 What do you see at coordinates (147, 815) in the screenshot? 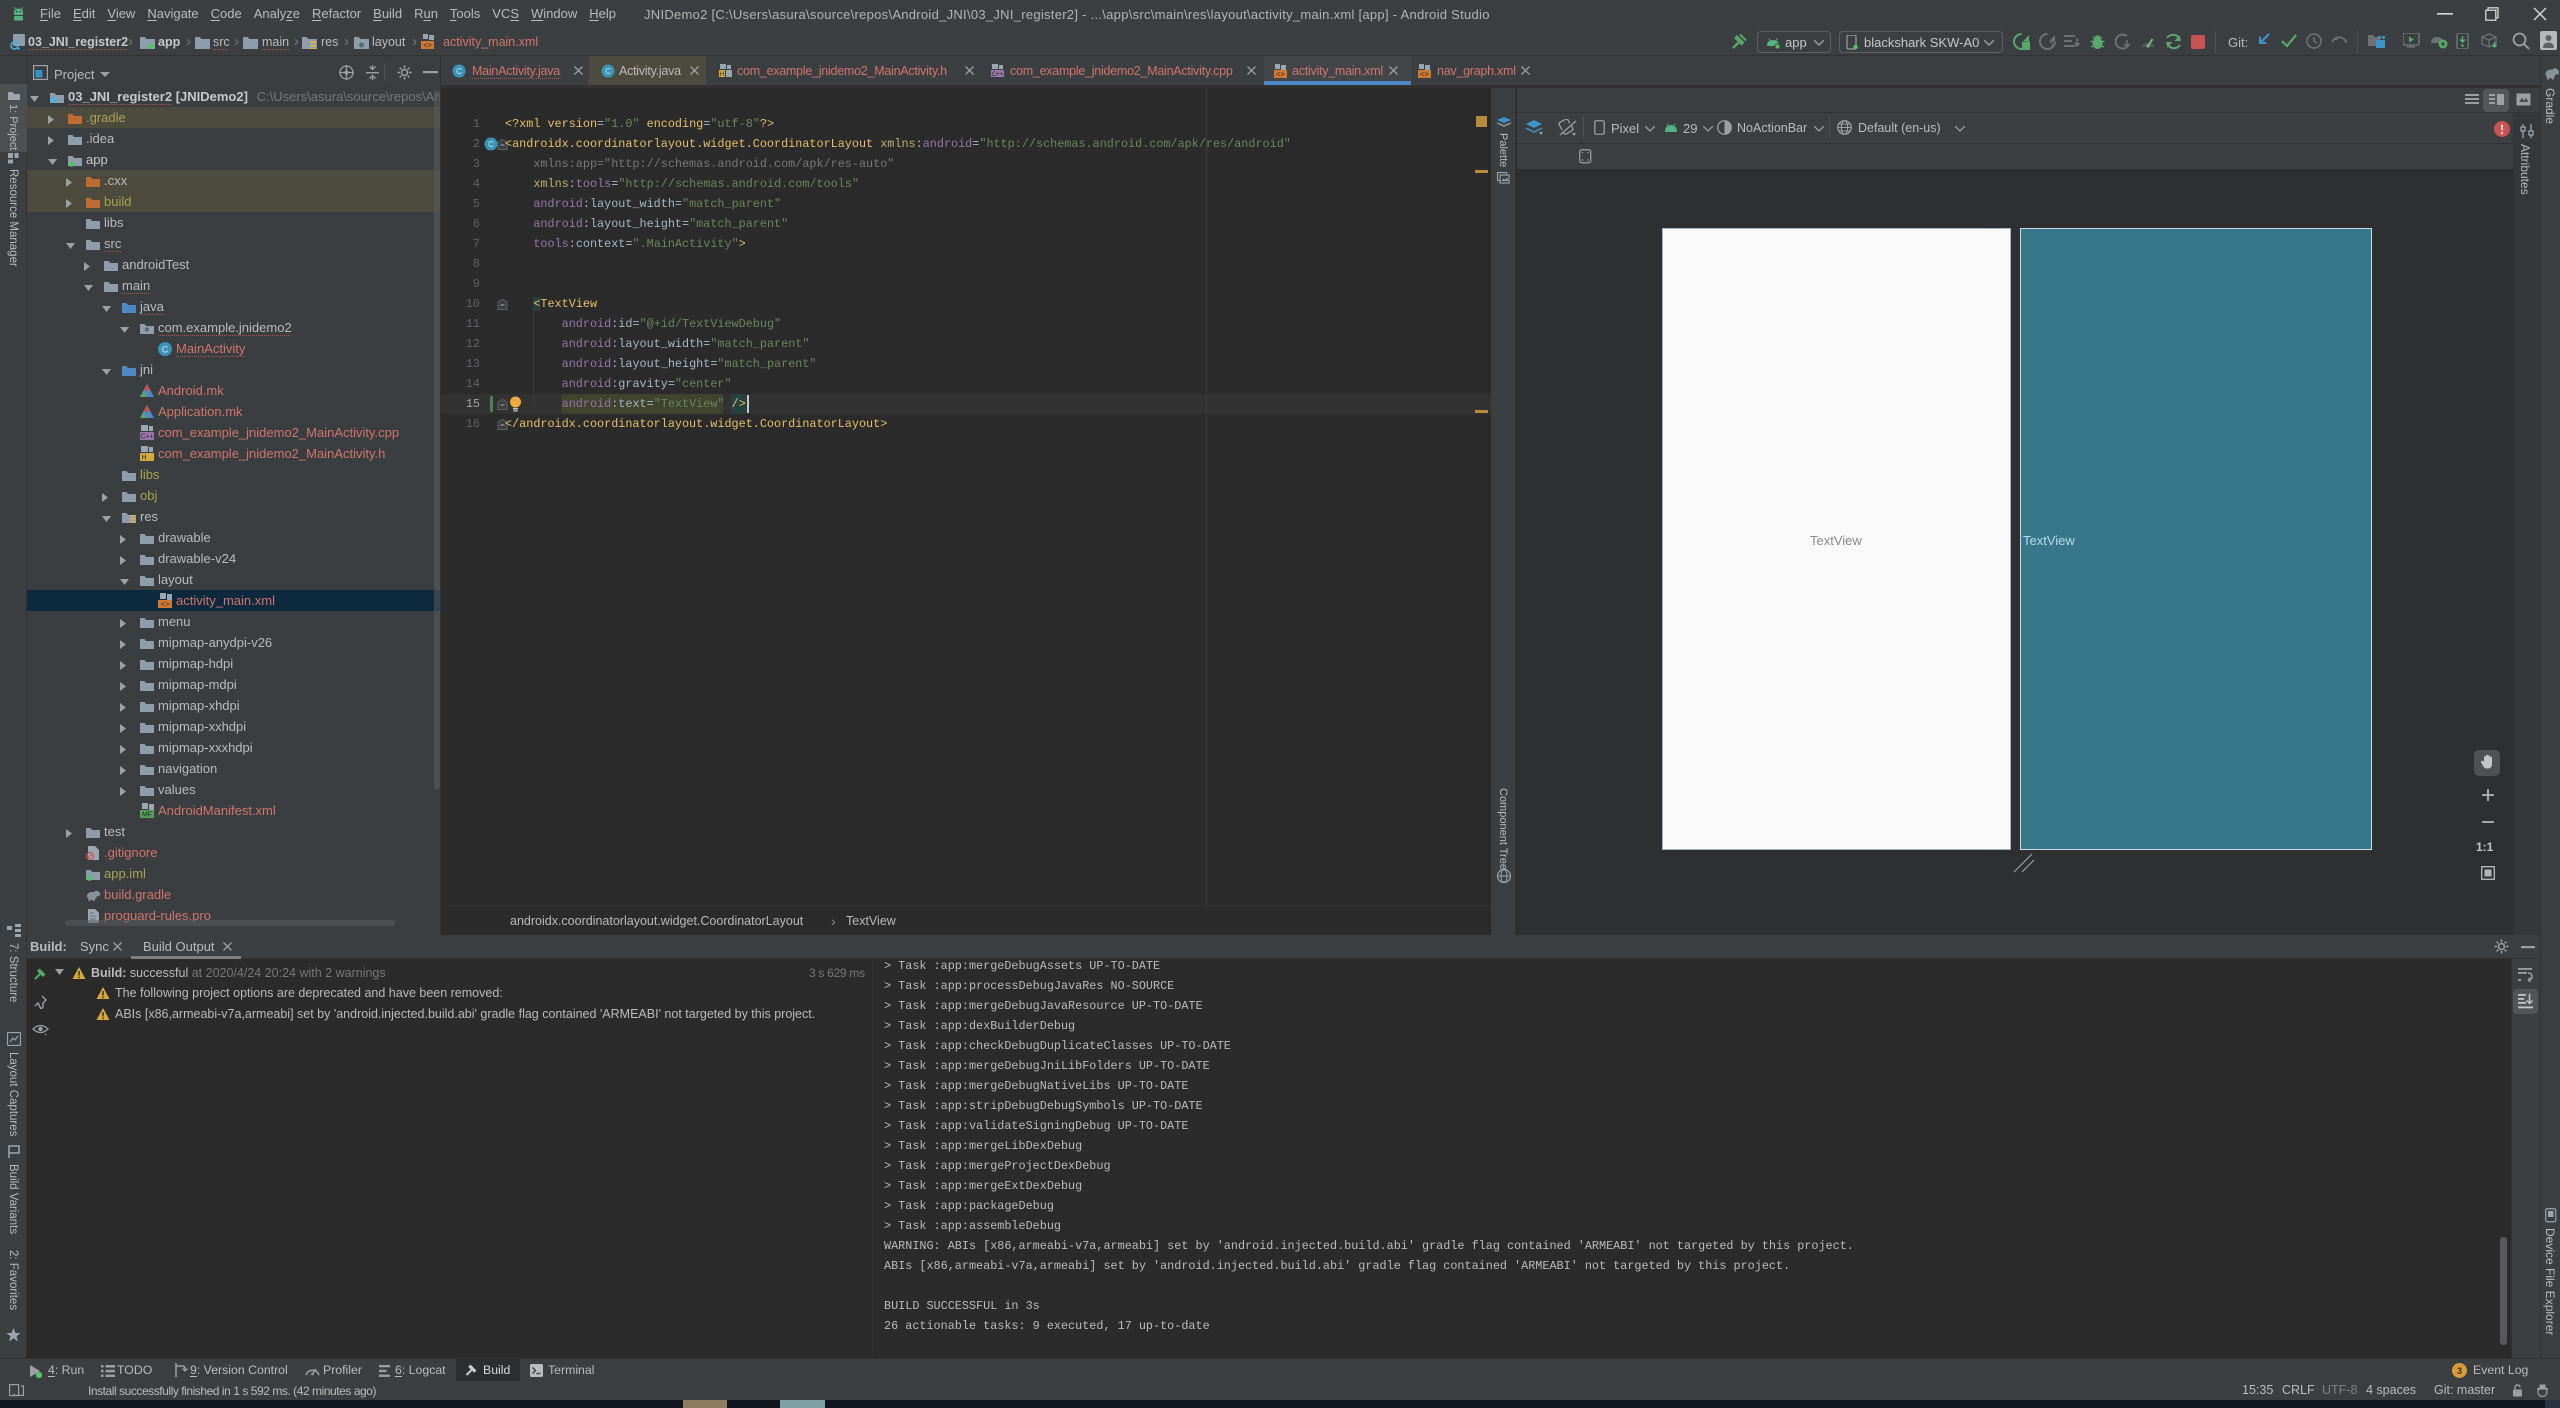
I see `svg-text: MF` at bounding box center [147, 815].